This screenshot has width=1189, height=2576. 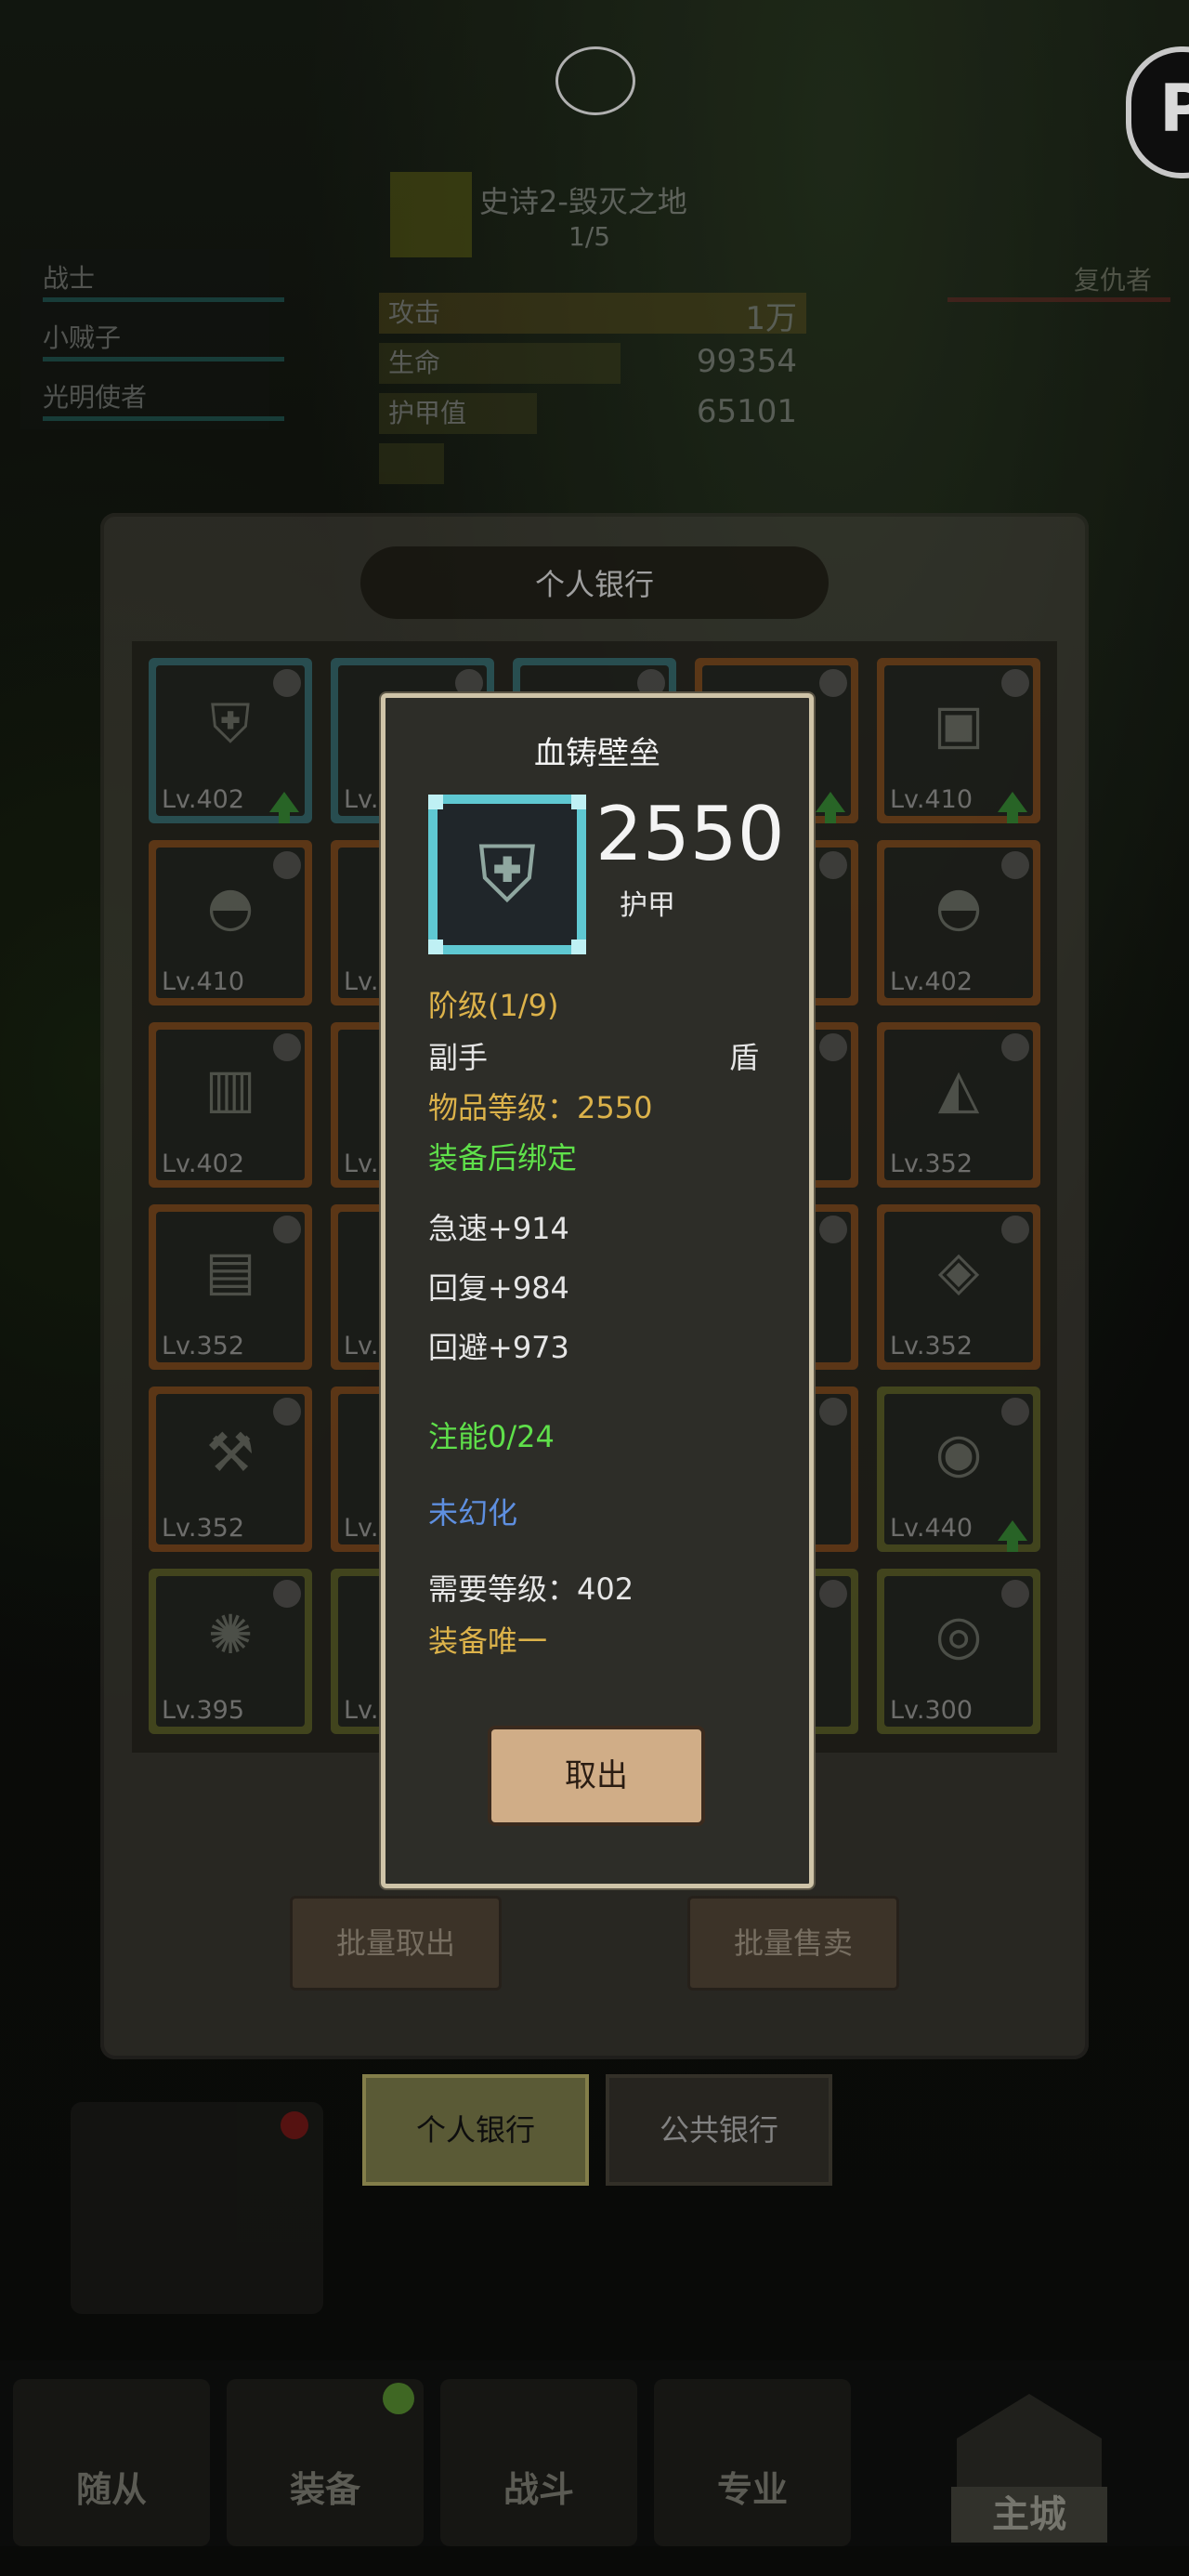 What do you see at coordinates (503, 1158) in the screenshot?
I see `bind-type: 装备后绑定` at bounding box center [503, 1158].